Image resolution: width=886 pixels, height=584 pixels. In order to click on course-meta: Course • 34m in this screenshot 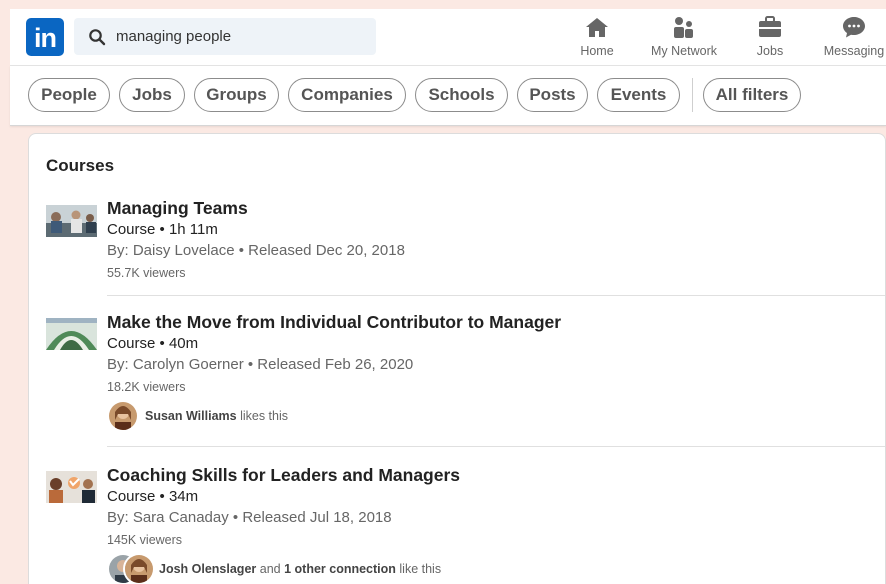, I will do `click(153, 496)`.